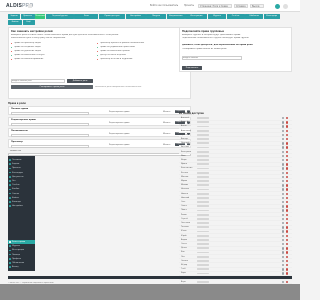  What do you see at coordinates (196, 16) in the screenshot?
I see `tab-9: Интеграции` at bounding box center [196, 16].